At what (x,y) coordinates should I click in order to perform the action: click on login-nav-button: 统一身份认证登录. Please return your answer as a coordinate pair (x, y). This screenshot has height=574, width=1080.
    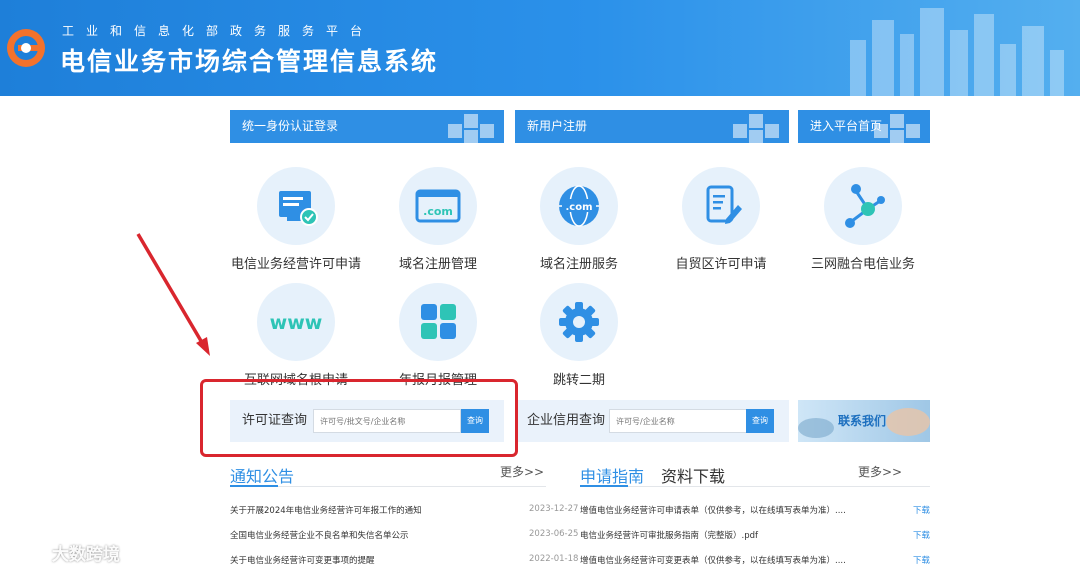
    Looking at the image, I should click on (367, 126).